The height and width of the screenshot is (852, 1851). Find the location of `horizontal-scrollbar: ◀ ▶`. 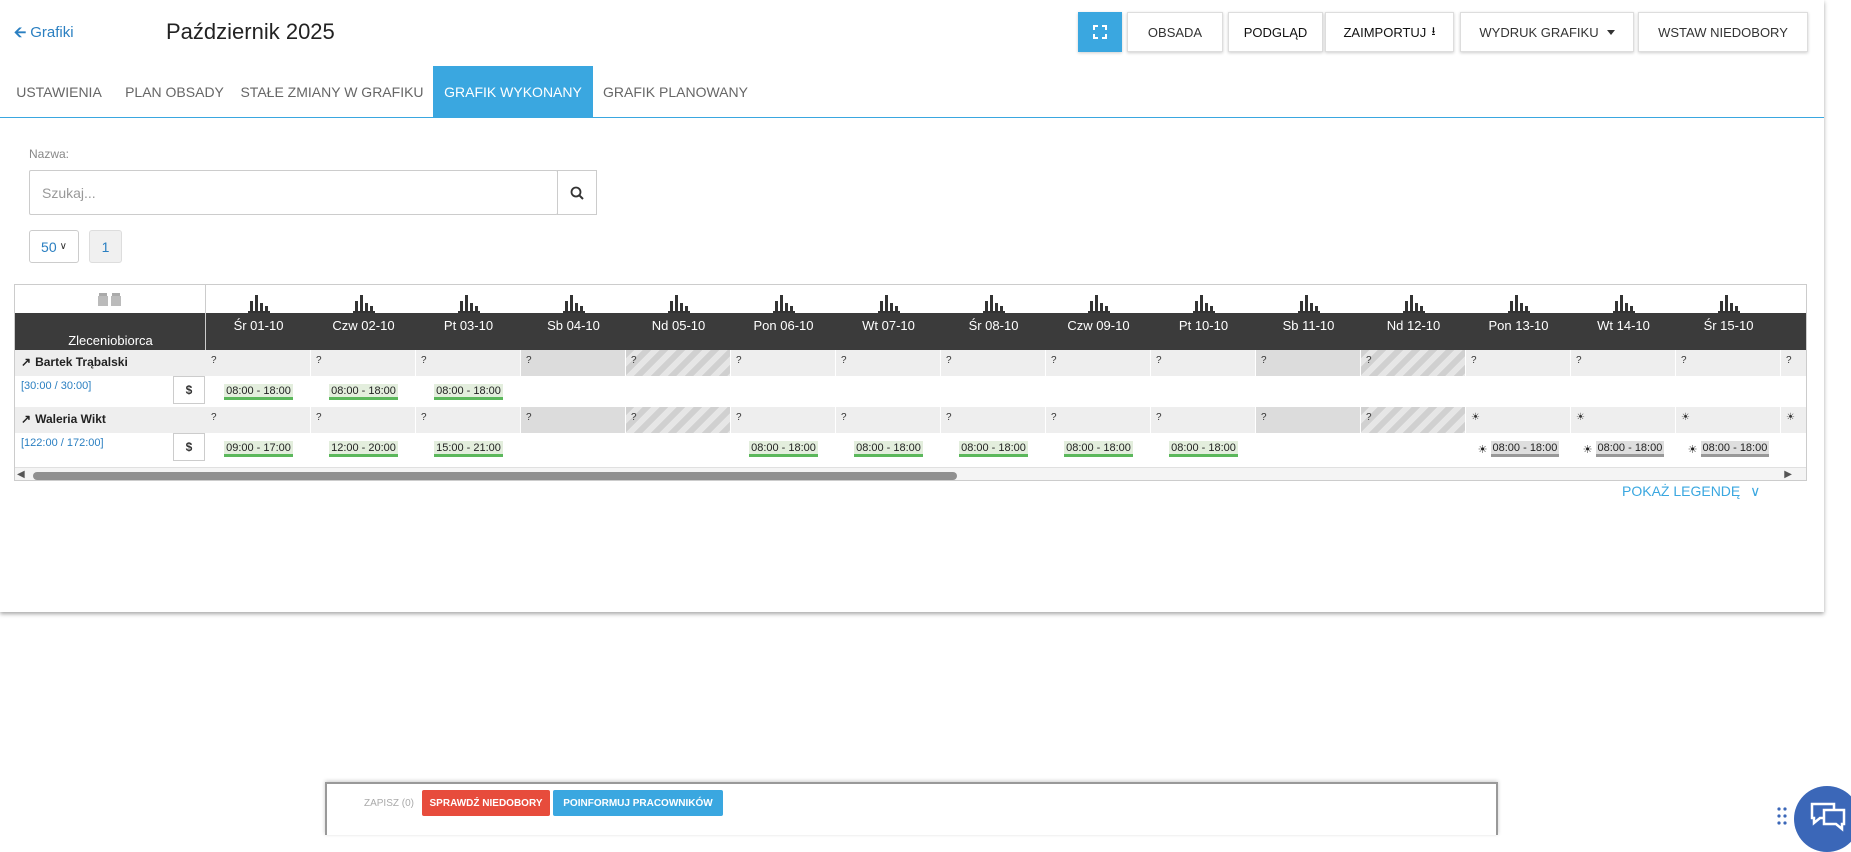

horizontal-scrollbar: ◀ ▶ is located at coordinates (910, 473).